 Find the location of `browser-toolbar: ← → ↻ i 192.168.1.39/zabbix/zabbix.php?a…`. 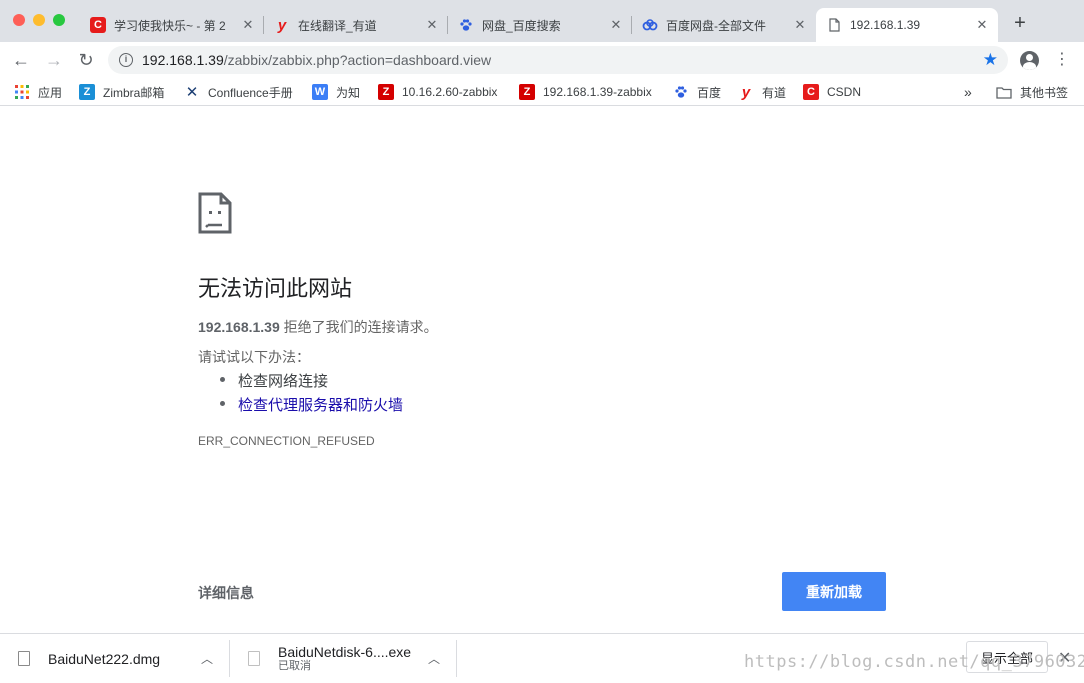

browser-toolbar: ← → ↻ i 192.168.1.39/zabbix/zabbix.php?a… is located at coordinates (542, 60).